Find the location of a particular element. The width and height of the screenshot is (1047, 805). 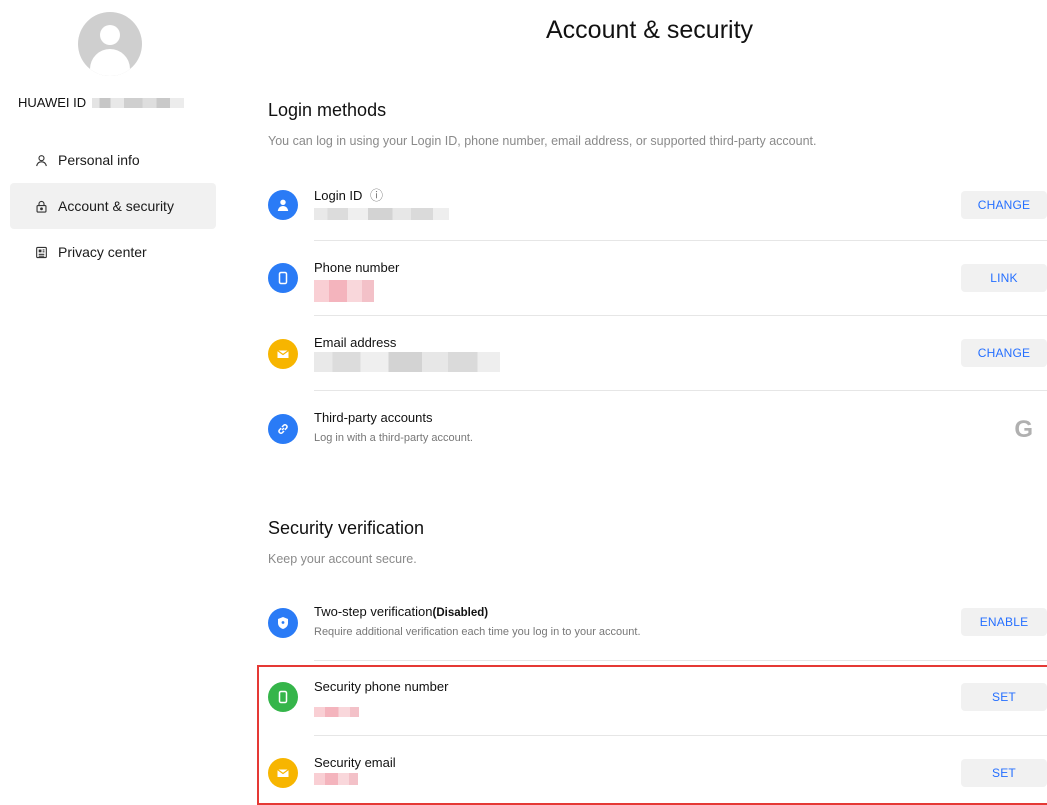

security-verification-subtitle: Keep your account secure. is located at coordinates (342, 559).